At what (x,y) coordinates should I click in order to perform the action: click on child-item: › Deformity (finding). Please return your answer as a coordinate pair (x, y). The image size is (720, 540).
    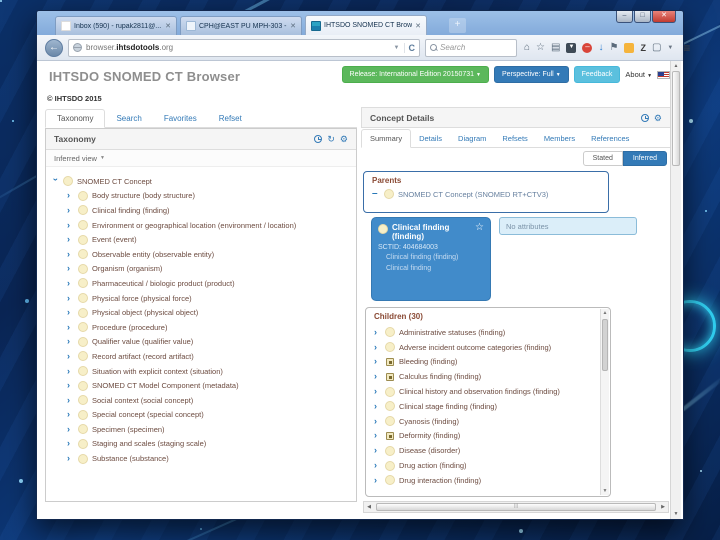
    Looking at the image, I should click on (485, 436).